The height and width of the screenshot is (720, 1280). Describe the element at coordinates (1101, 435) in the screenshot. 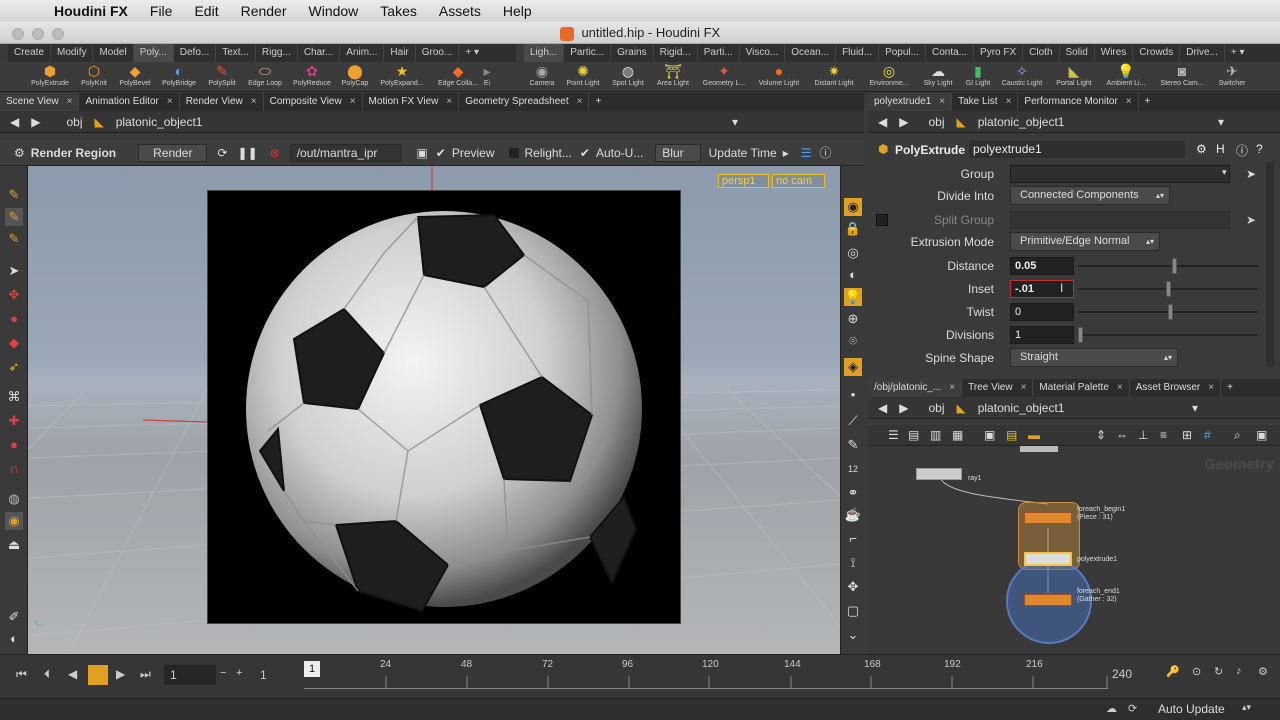

I see `vertical-align-icon: ⇕` at that location.